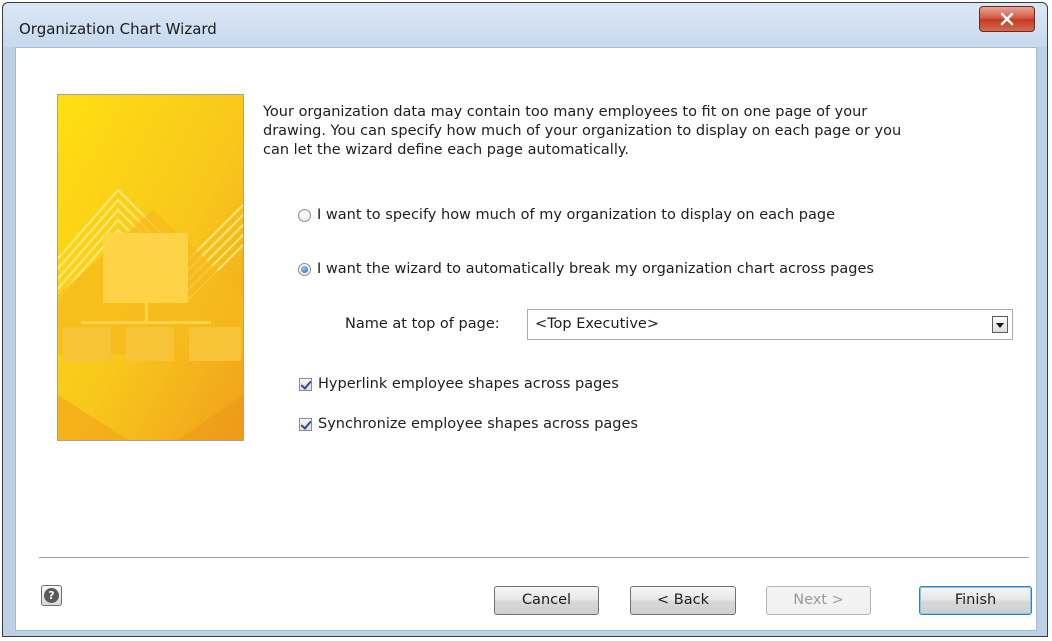 The height and width of the screenshot is (641, 1052). I want to click on help-button: ?, so click(51, 595).